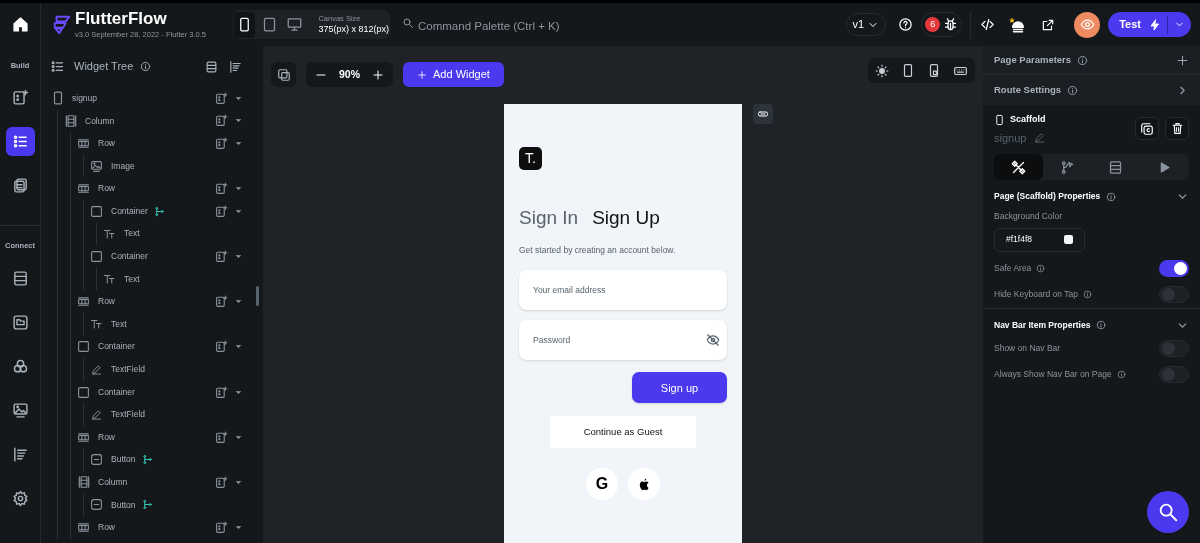 This screenshot has width=1200, height=543. What do you see at coordinates (1027, 349) in the screenshot?
I see `toggle-label: Show on Nav Bar` at bounding box center [1027, 349].